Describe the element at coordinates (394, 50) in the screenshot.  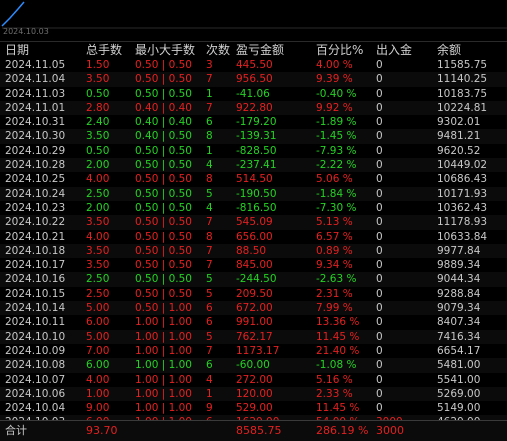
I see `header-inout: 出入金` at that location.